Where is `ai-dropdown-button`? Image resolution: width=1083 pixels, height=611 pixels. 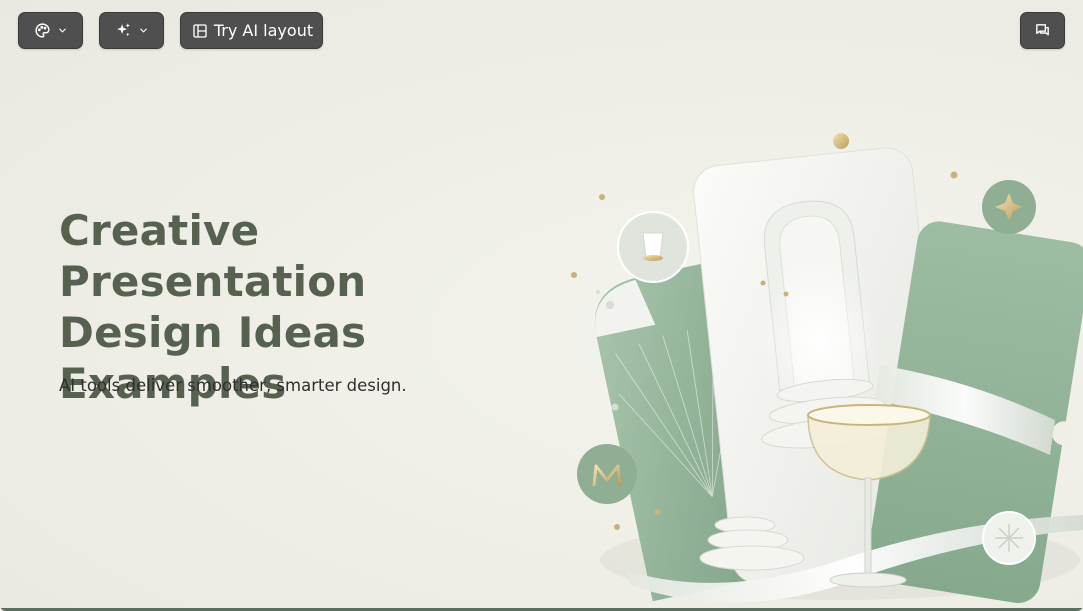 ai-dropdown-button is located at coordinates (131, 30).